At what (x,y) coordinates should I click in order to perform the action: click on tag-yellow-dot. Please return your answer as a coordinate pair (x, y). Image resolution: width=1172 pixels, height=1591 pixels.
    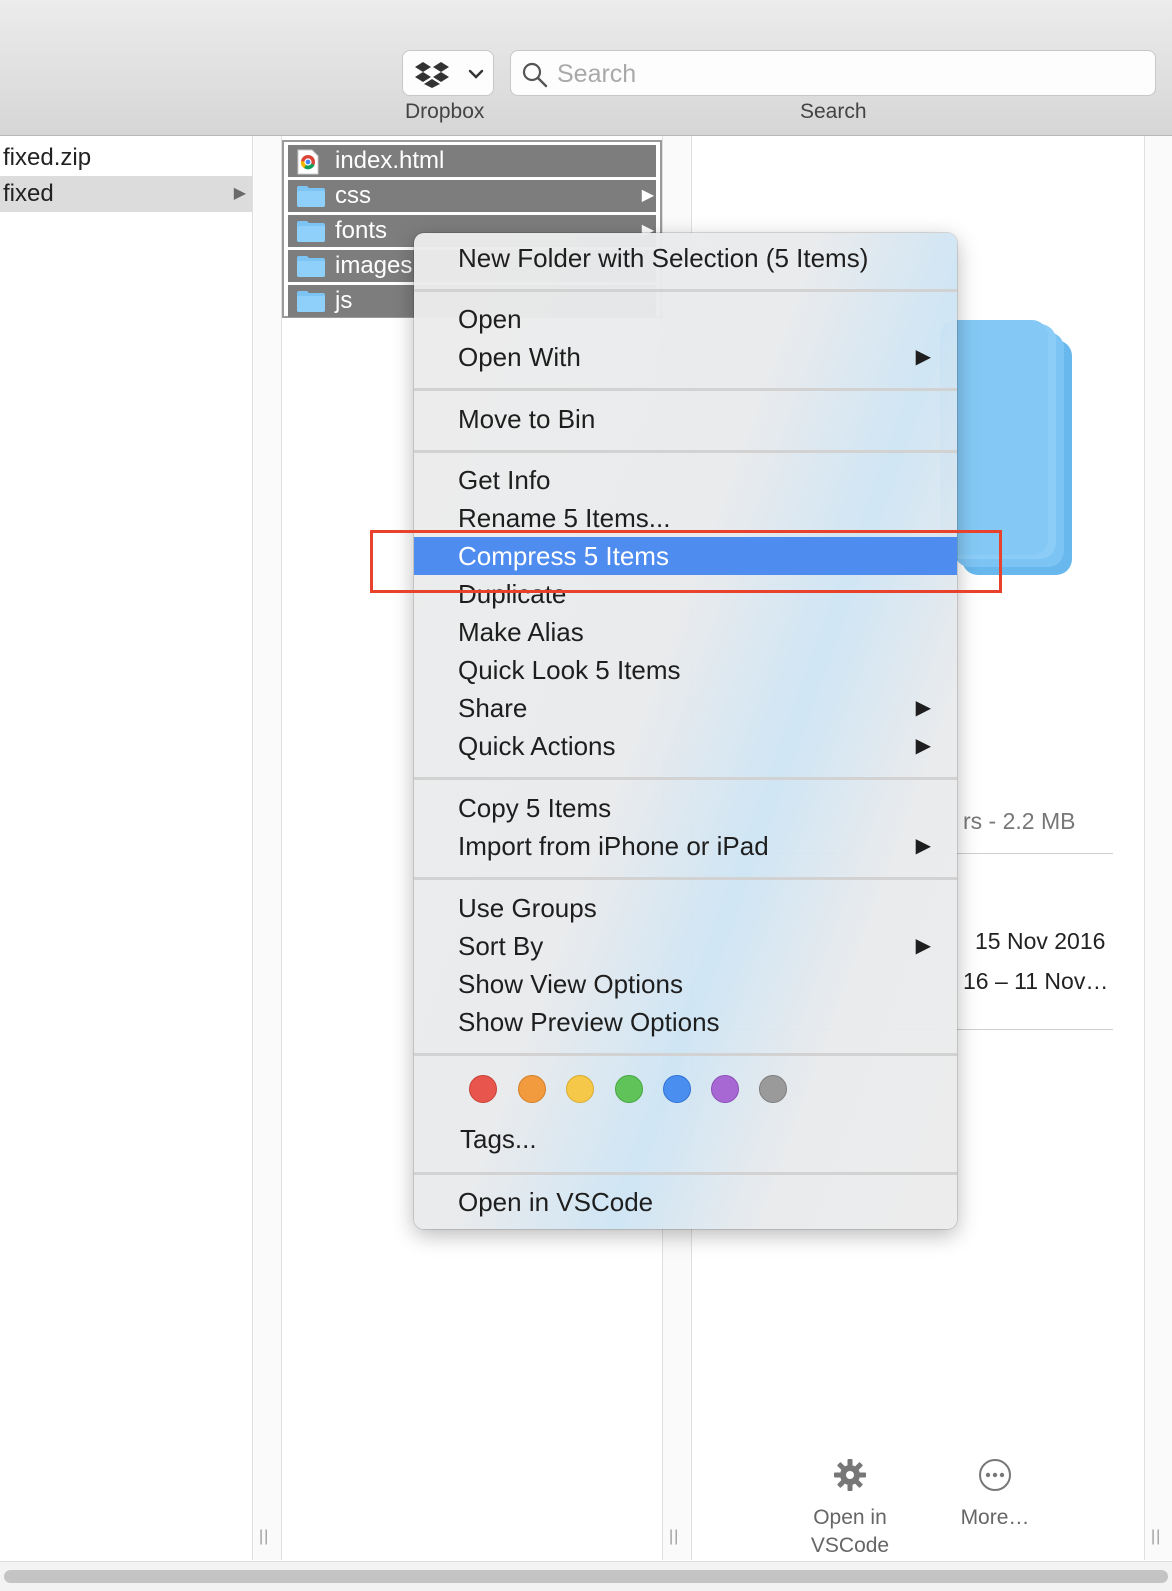
    Looking at the image, I should click on (580, 1089).